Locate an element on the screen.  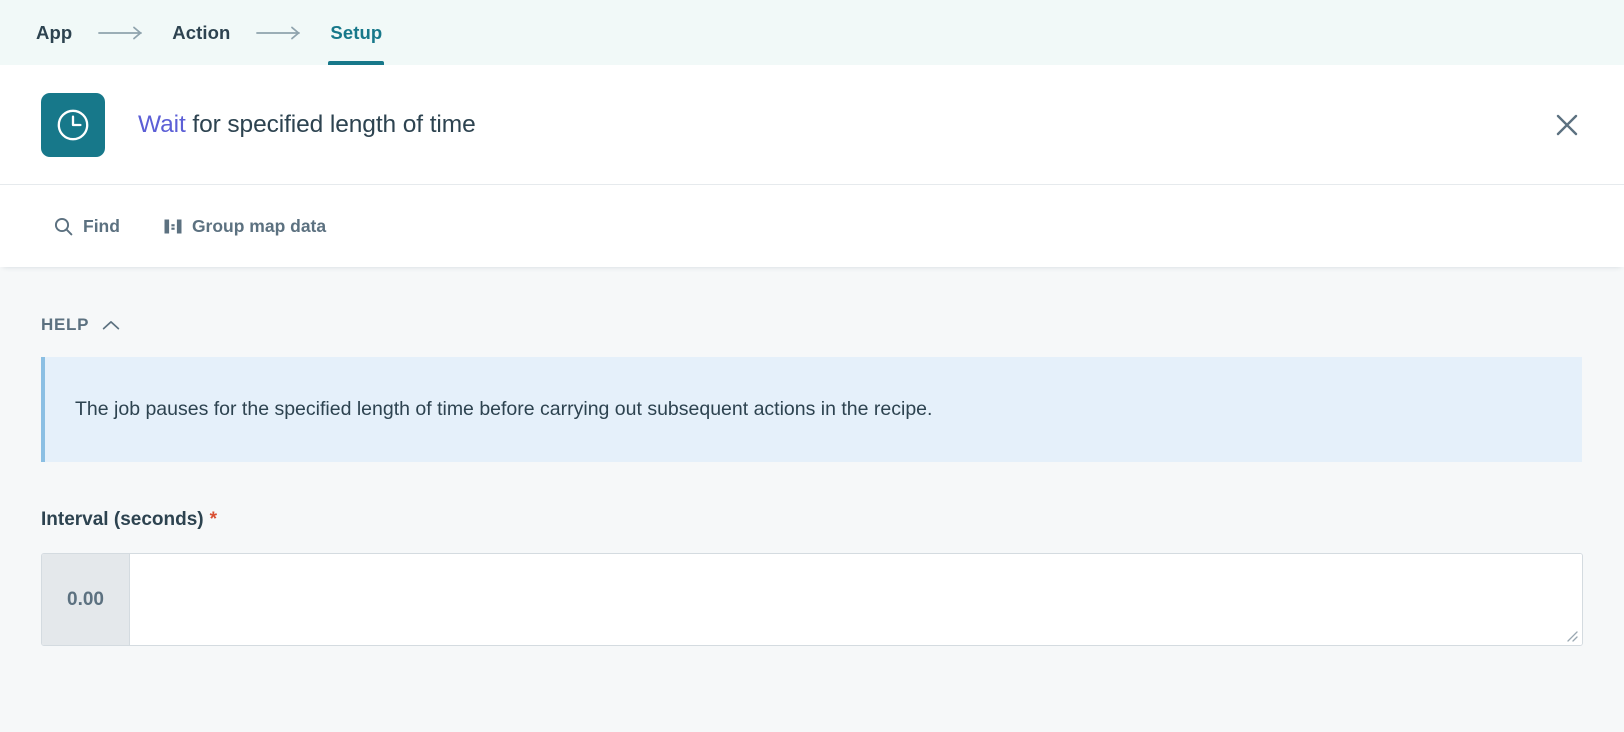
group-map-data-button: Group map data is located at coordinates (245, 226).